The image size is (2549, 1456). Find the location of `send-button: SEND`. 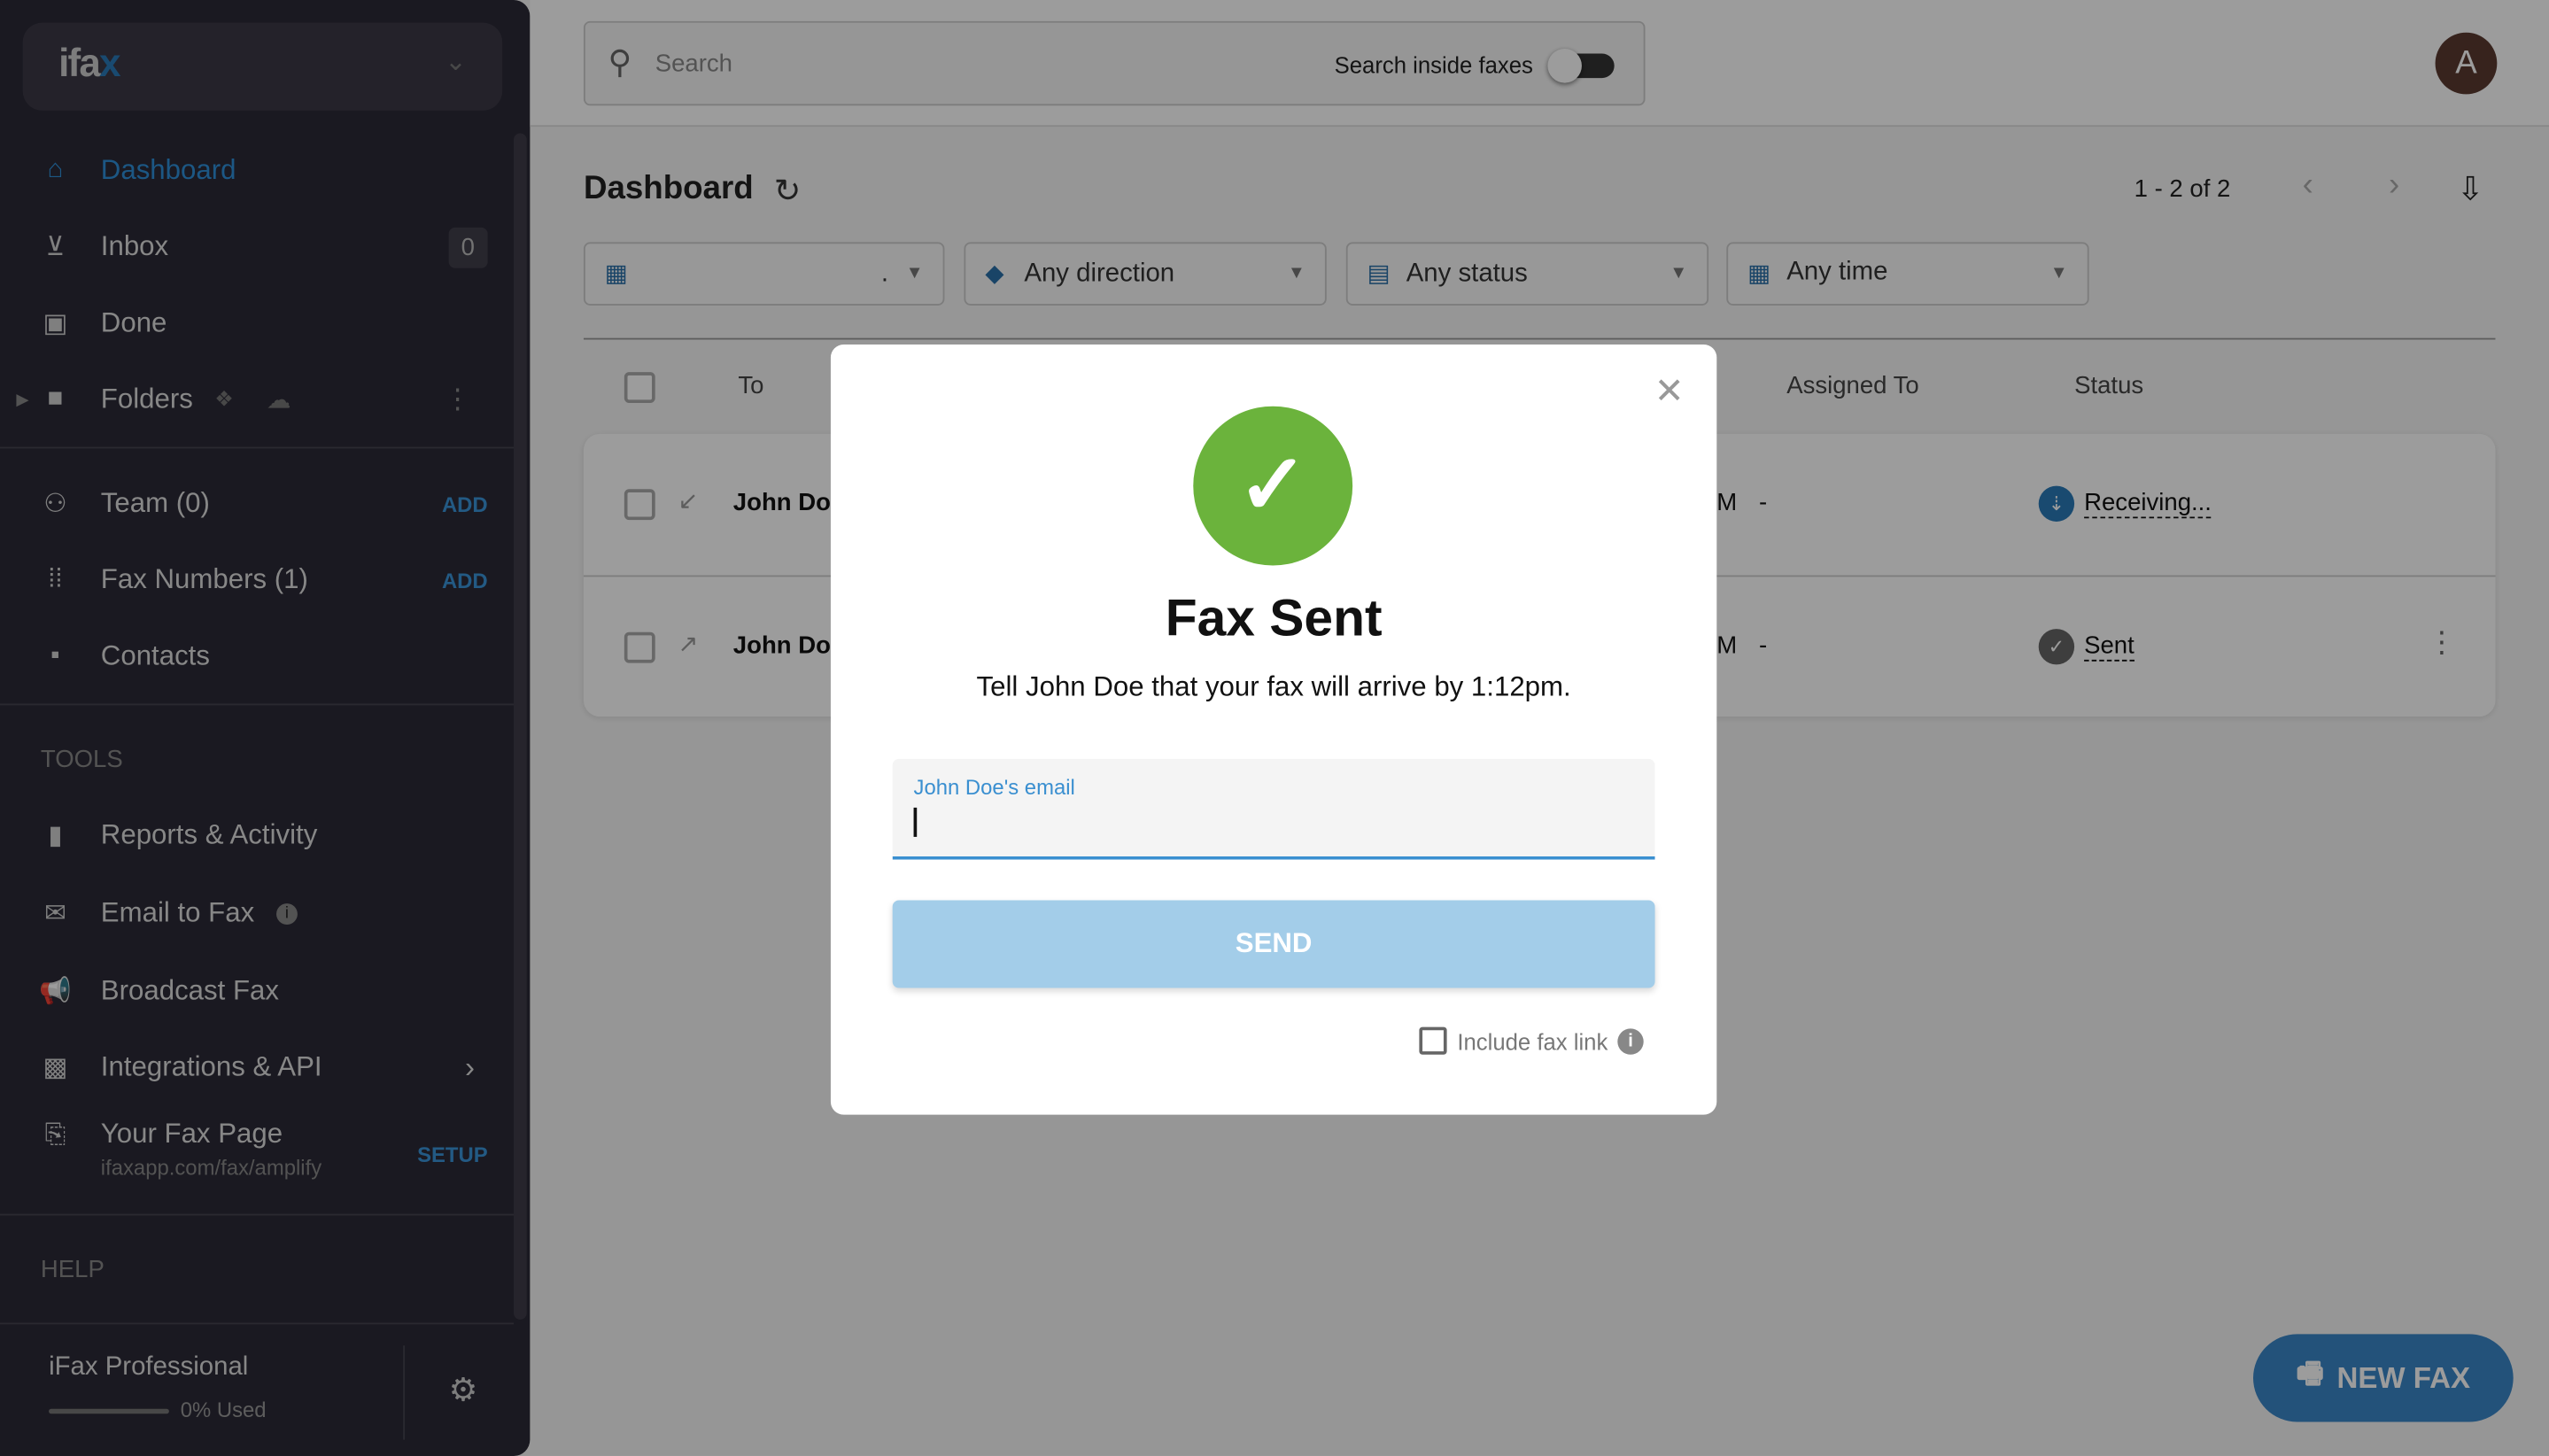

send-button: SEND is located at coordinates (1273, 944).